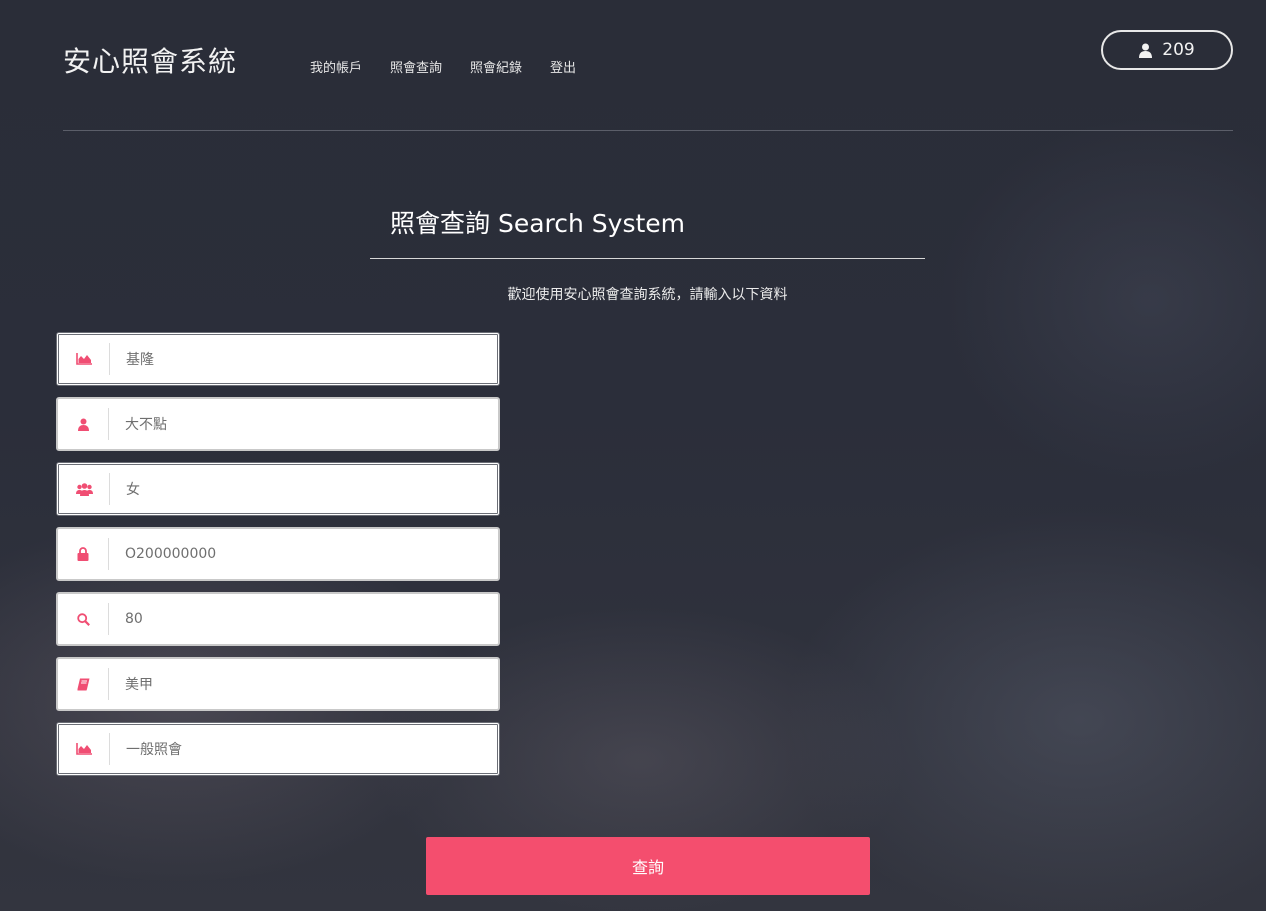 The height and width of the screenshot is (911, 1266). I want to click on inquiry-type-field: 一般照會, so click(278, 749).